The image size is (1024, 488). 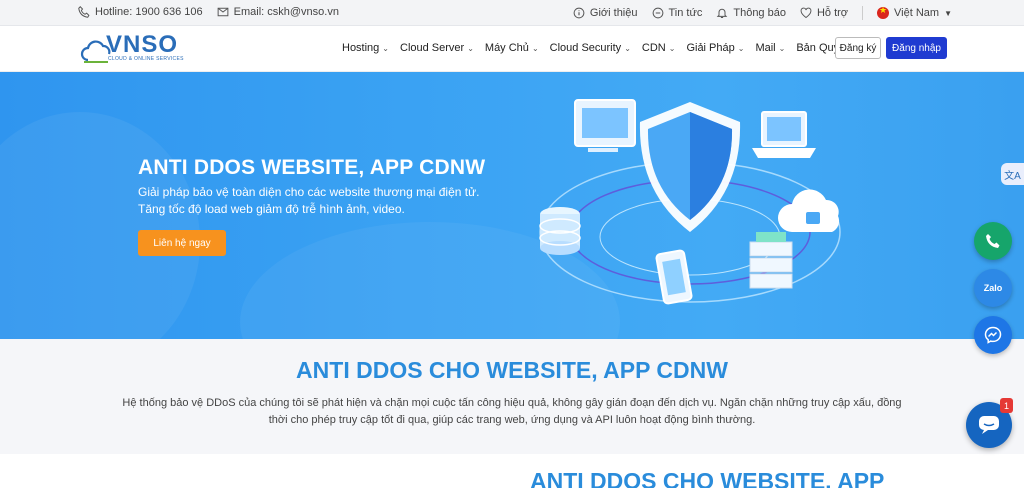 I want to click on hero-bg-shape, so click(x=100, y=225).